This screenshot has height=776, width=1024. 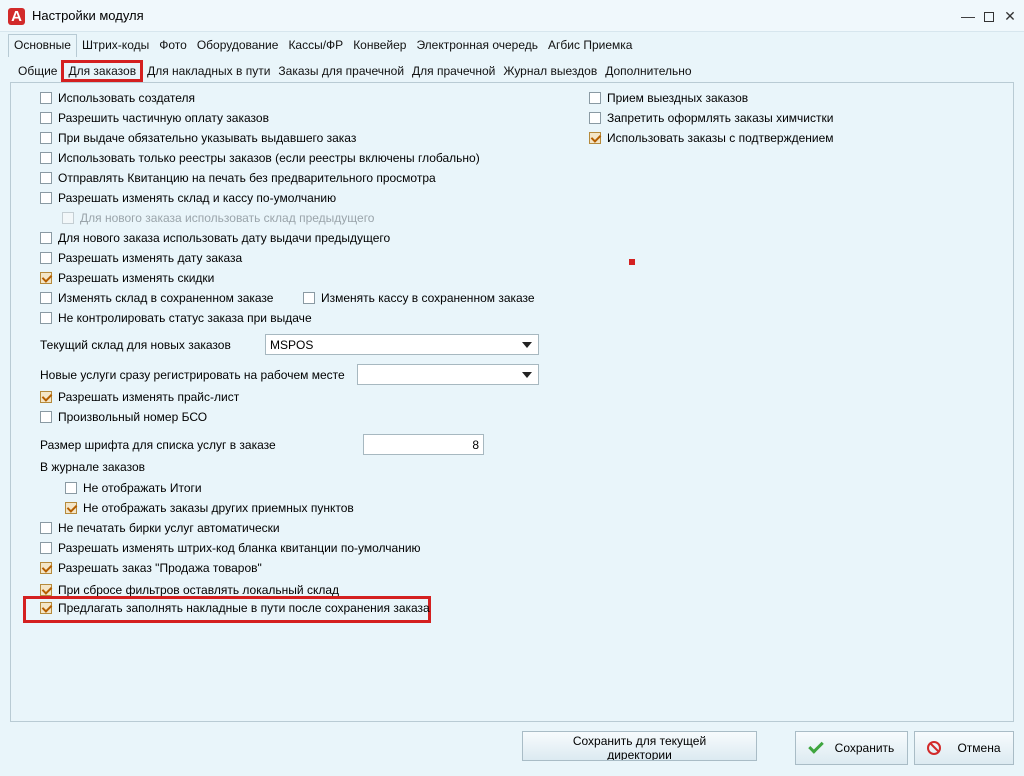 What do you see at coordinates (512, 16) in the screenshot?
I see `title-bar: A Настройки модуля — ✕` at bounding box center [512, 16].